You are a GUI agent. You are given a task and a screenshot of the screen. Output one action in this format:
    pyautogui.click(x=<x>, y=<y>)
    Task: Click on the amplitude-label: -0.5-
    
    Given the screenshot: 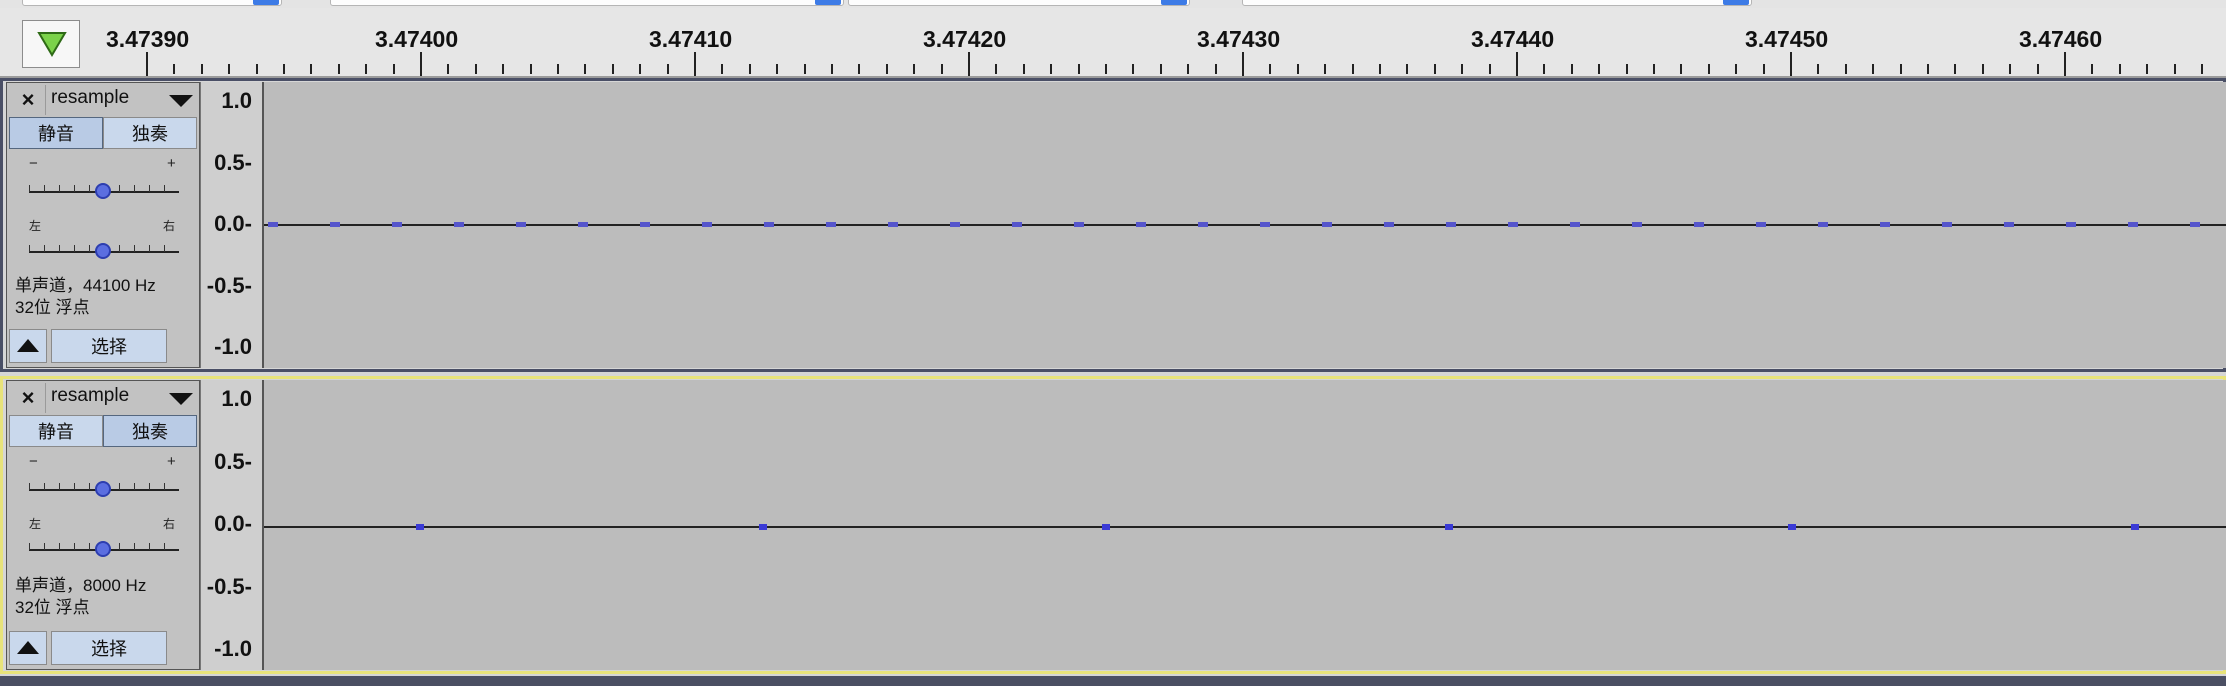 What is the action you would take?
    pyautogui.click(x=229, y=586)
    